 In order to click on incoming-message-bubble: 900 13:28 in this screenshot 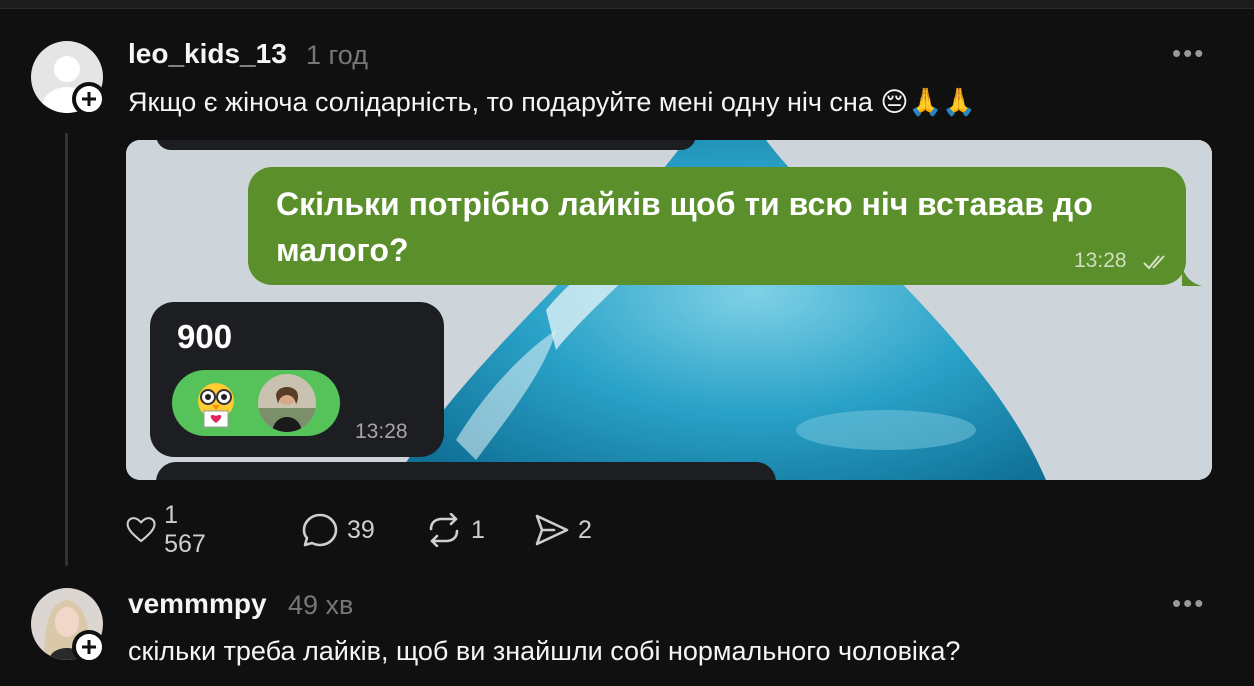, I will do `click(297, 379)`.